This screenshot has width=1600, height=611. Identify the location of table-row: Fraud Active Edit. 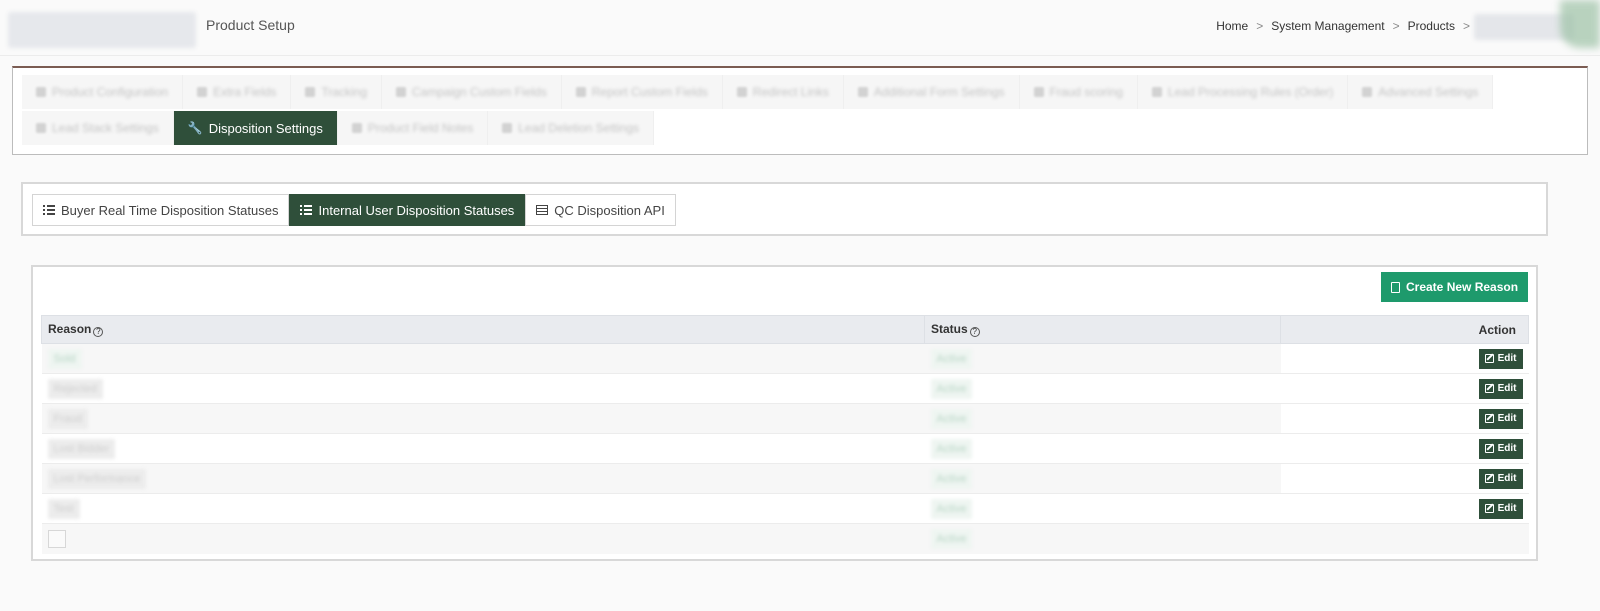
(785, 418).